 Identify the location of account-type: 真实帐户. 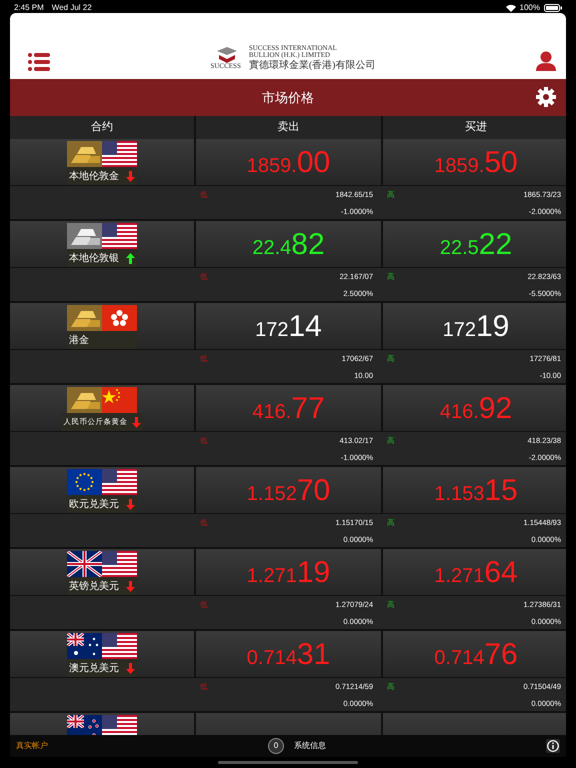
(32, 746).